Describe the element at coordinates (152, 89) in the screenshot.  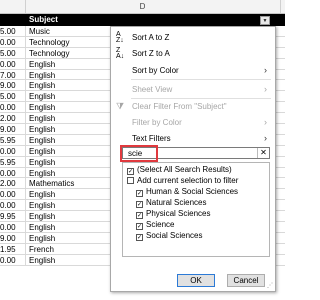
I see `sheet-view-label: Sheet View` at that location.